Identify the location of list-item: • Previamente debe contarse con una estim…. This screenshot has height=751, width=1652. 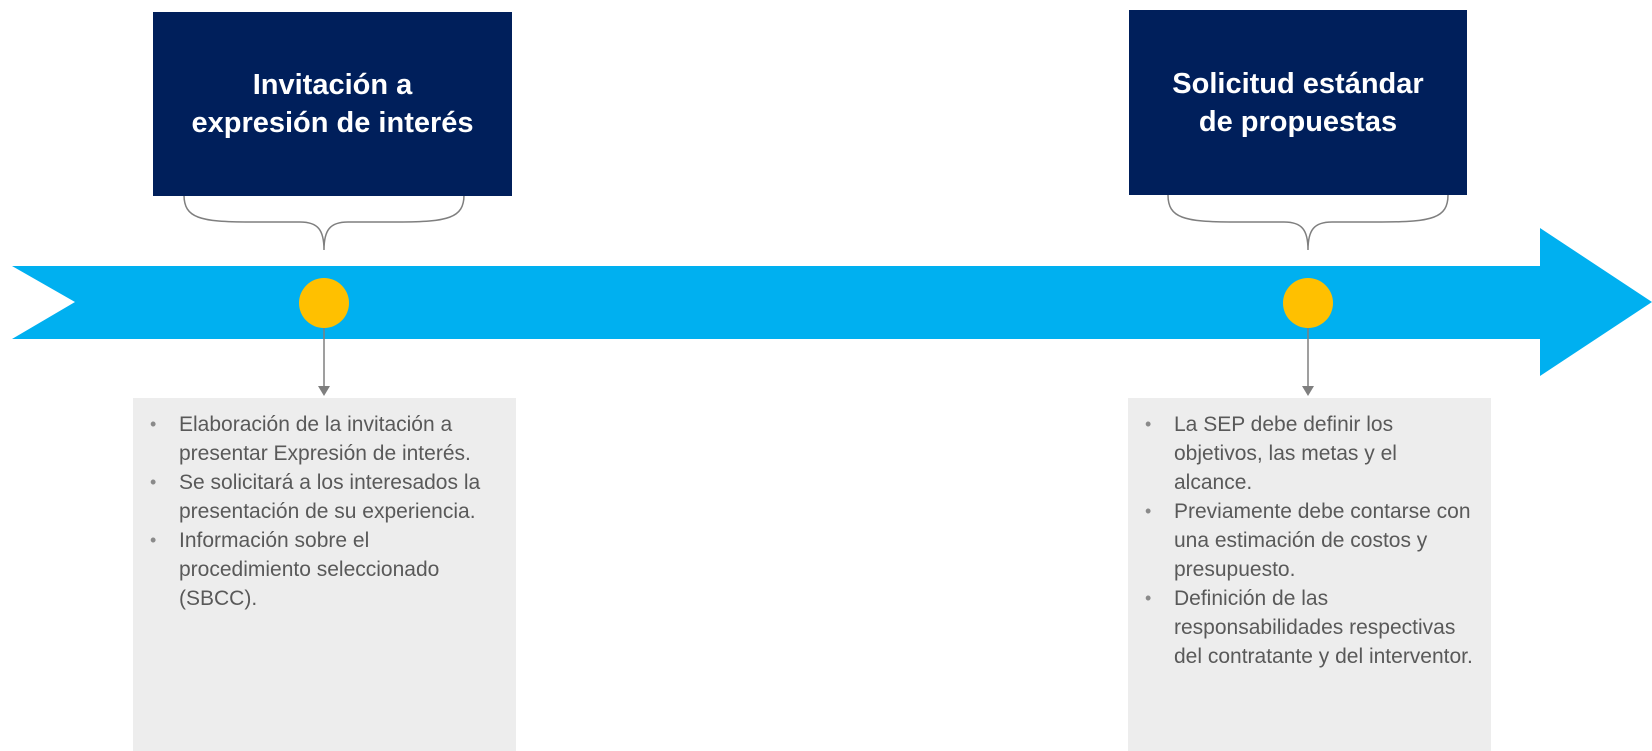
(1308, 540).